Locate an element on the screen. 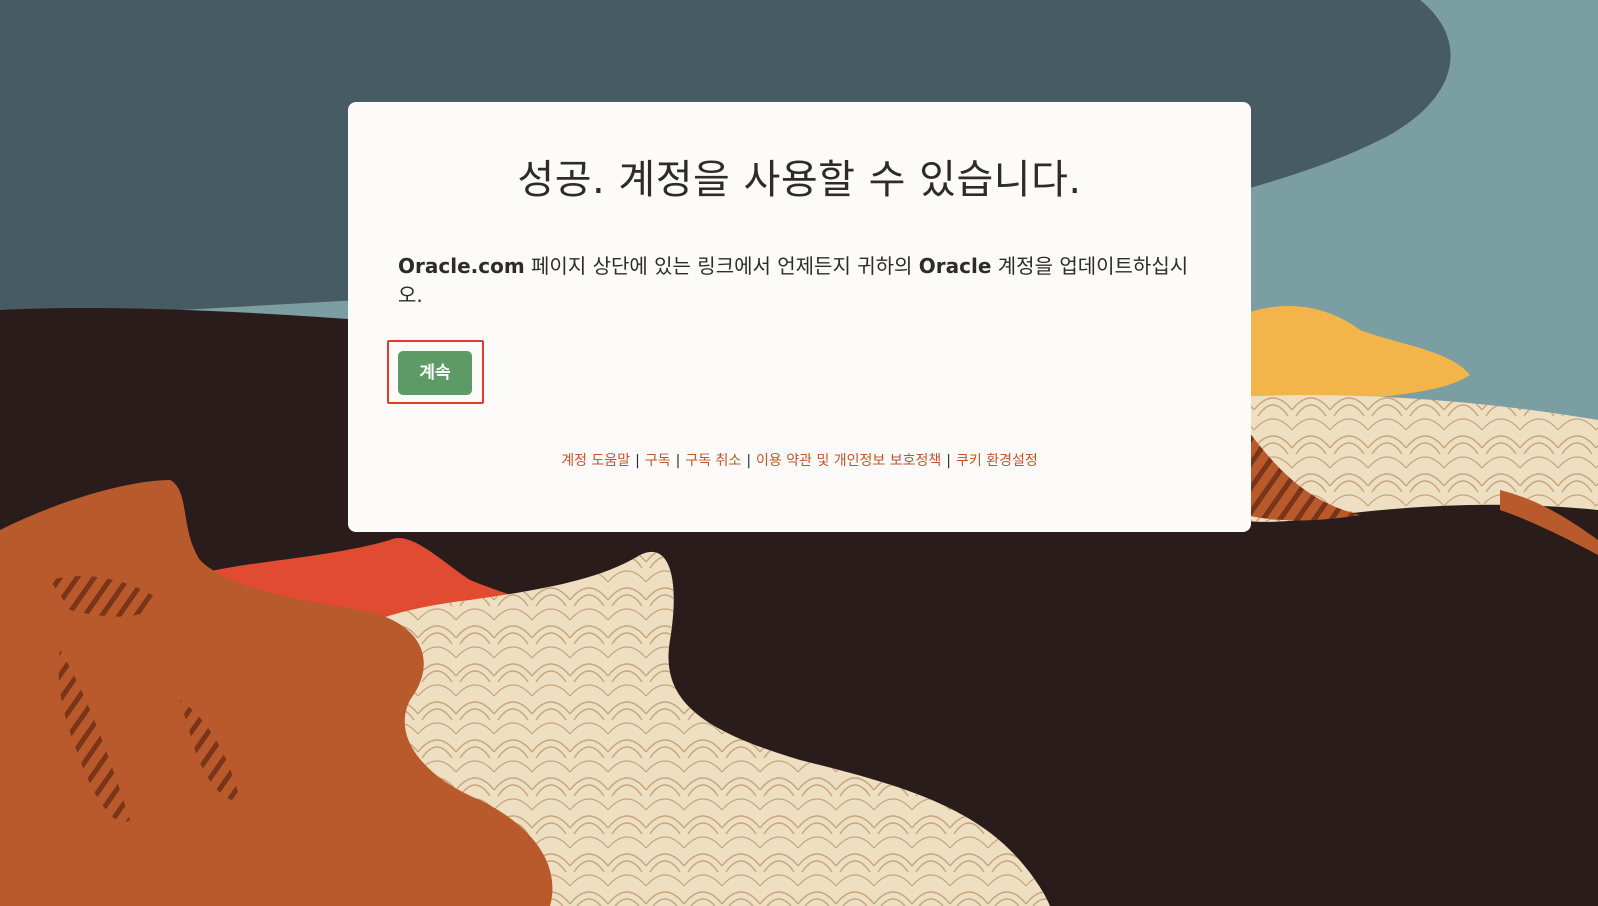 The image size is (1598, 906). page-title: 성공. 계정을 사용할 수 있습니다. is located at coordinates (799, 180).